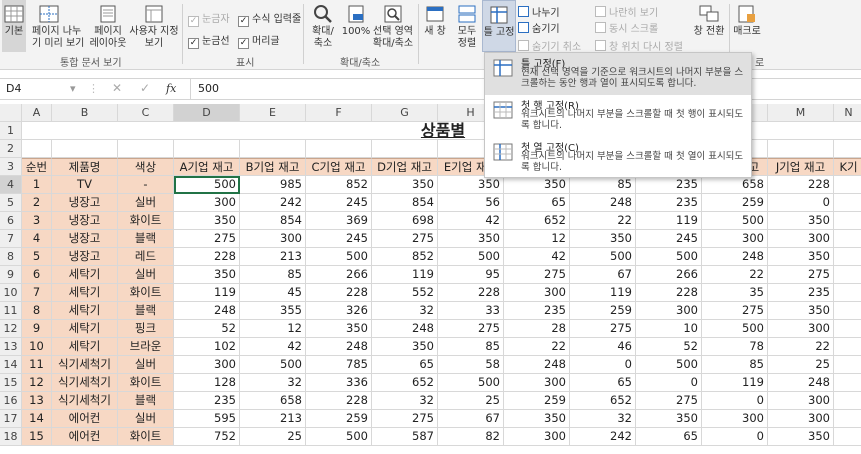 Image resolution: width=861 pixels, height=454 pixels. What do you see at coordinates (339, 383) in the screenshot?
I see `table-cell: 336` at bounding box center [339, 383].